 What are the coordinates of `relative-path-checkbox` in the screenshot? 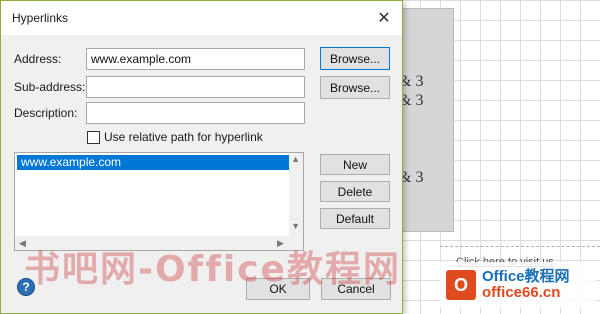 It's located at (93, 137).